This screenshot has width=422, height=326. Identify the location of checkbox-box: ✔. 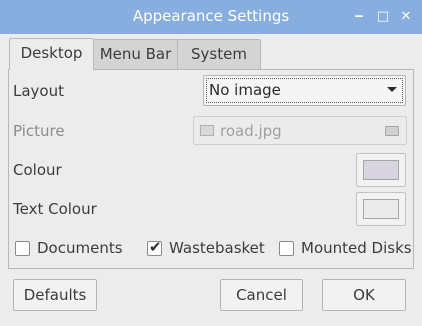
(154, 247).